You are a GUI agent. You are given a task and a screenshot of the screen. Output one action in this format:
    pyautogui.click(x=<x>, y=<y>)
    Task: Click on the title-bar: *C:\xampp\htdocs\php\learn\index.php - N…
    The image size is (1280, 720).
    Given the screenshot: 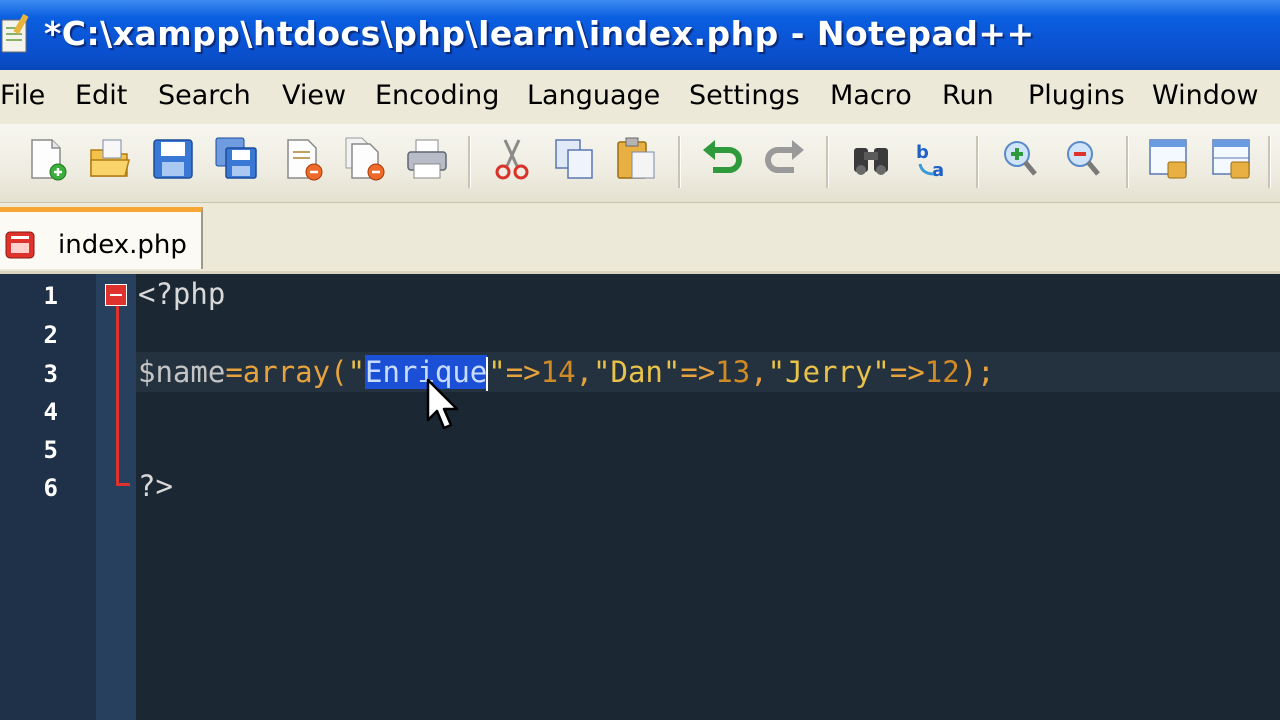 What is the action you would take?
    pyautogui.click(x=640, y=35)
    